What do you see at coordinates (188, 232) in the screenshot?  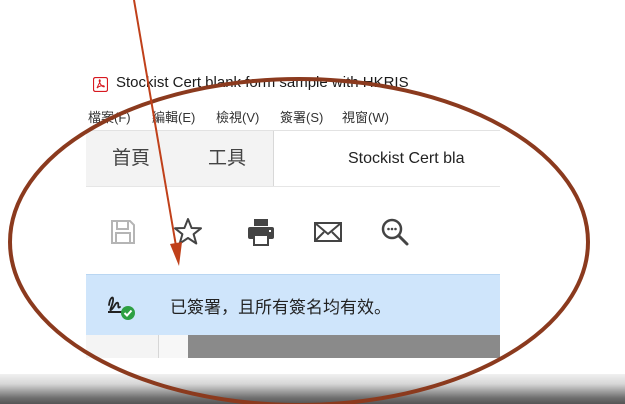 I see `star-icon` at bounding box center [188, 232].